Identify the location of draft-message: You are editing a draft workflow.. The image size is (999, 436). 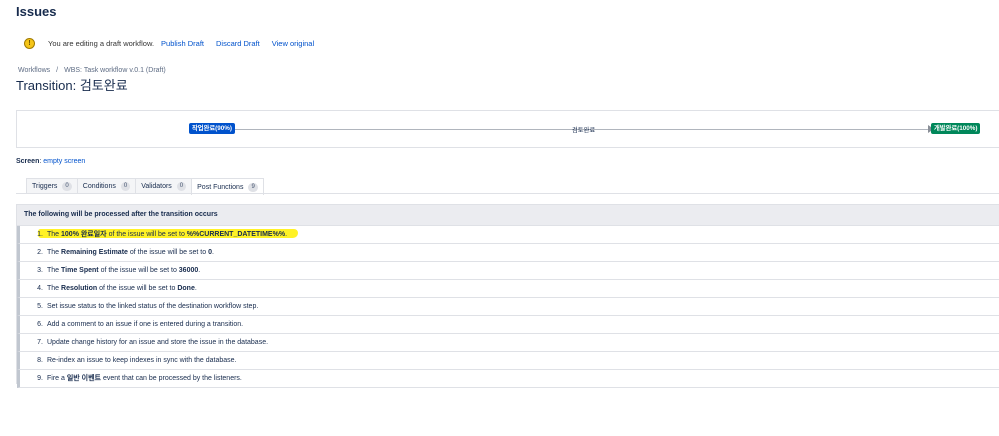
(101, 43).